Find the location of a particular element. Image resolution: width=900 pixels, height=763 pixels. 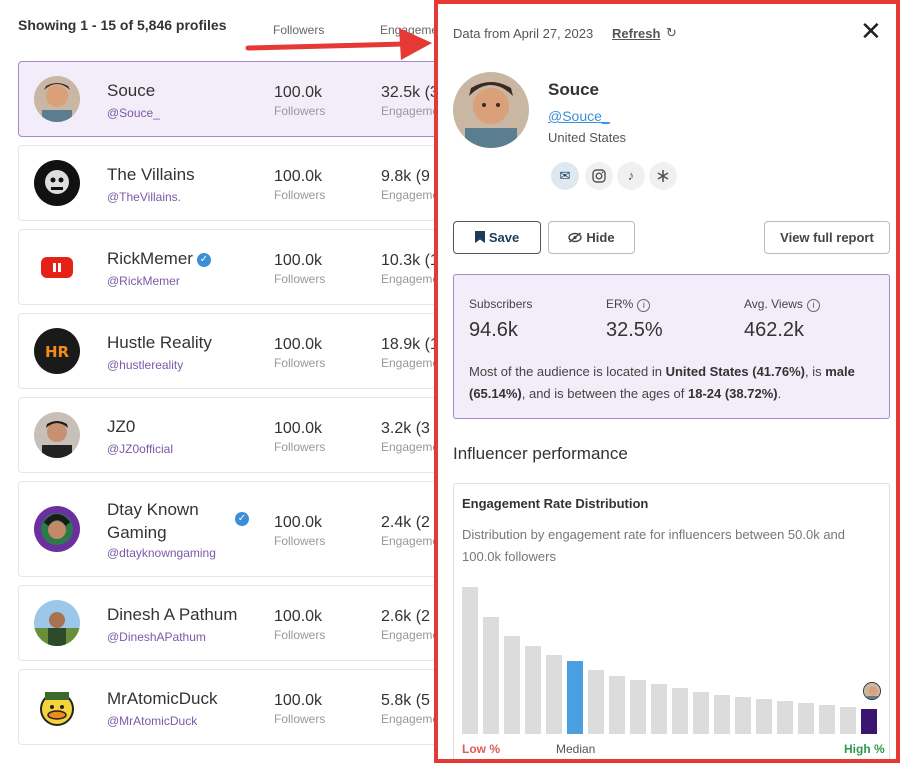

engagement-value: 2.4k (2 is located at coordinates (405, 522).